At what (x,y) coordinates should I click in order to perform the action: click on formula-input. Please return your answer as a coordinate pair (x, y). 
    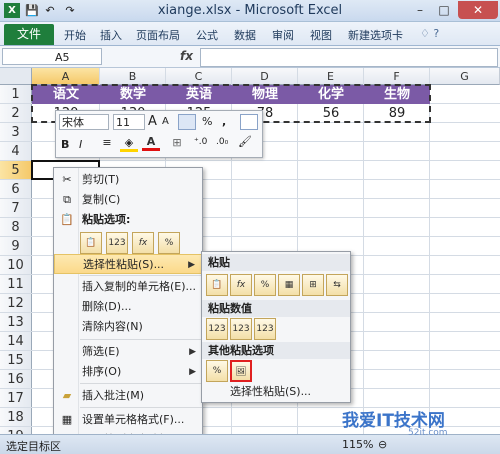
    Looking at the image, I should click on (349, 57).